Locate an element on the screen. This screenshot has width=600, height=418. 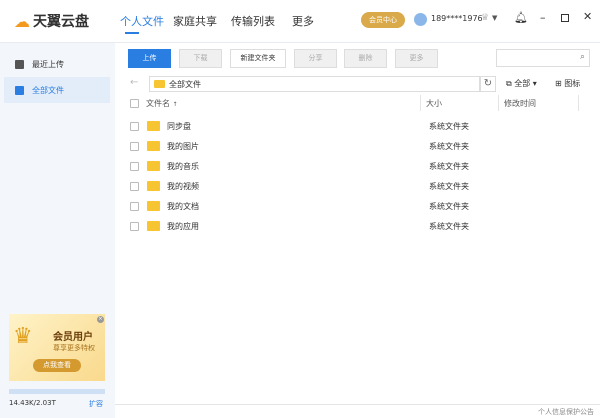
logo: ☁ 天翼云盘 is located at coordinates (51, 21).